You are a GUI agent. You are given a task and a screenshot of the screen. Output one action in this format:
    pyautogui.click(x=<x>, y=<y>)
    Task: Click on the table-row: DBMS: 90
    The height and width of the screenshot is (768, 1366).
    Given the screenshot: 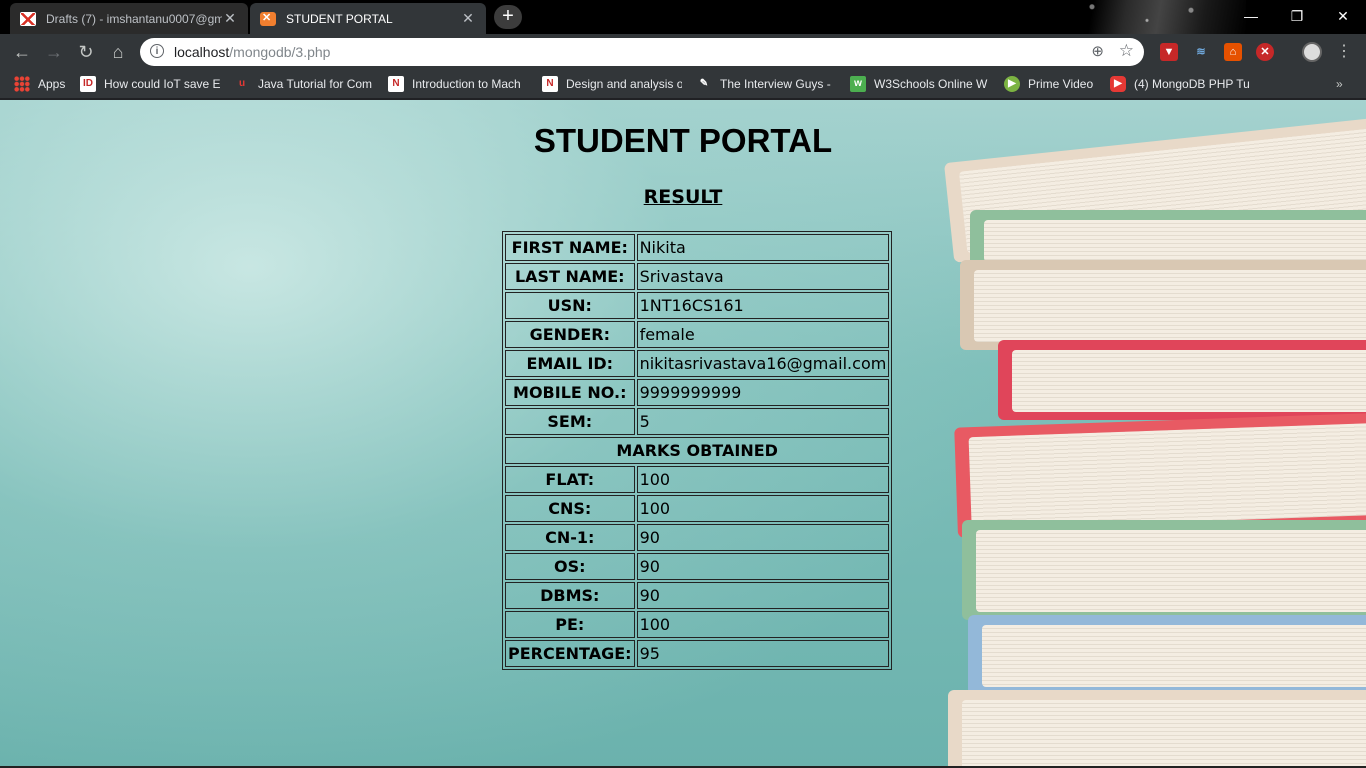 What is the action you would take?
    pyautogui.click(x=697, y=595)
    